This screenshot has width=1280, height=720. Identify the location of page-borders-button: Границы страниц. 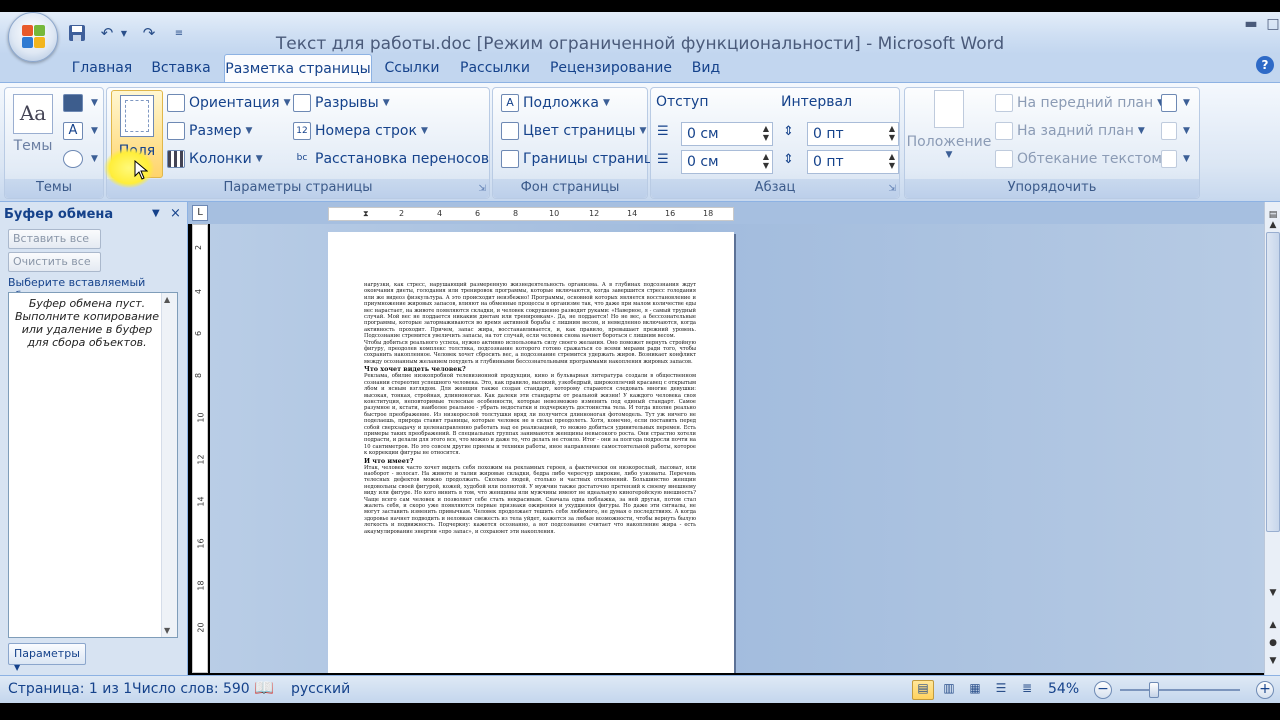
(577, 159).